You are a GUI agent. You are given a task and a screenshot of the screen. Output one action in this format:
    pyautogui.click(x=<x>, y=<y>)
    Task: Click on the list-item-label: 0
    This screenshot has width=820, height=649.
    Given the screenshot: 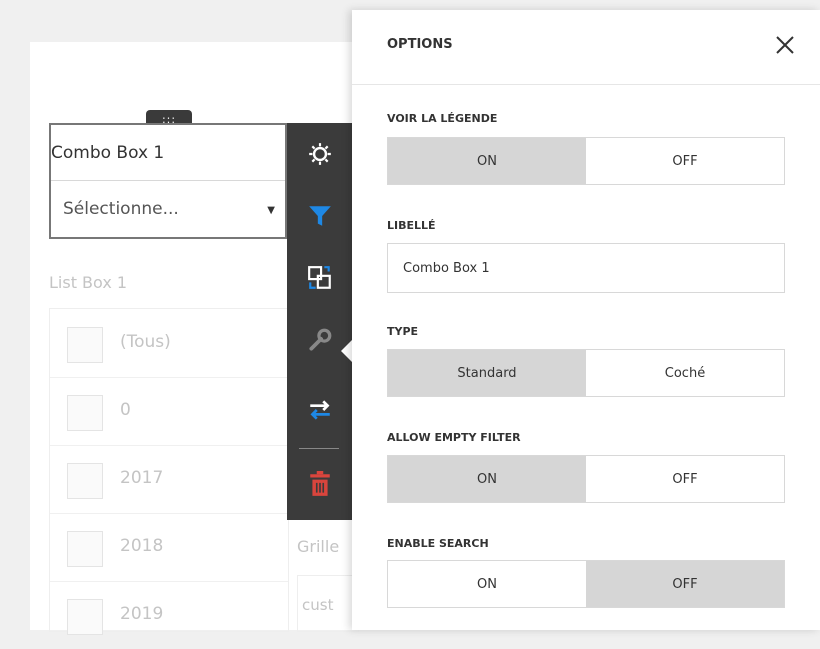 What is the action you would take?
    pyautogui.click(x=125, y=410)
    